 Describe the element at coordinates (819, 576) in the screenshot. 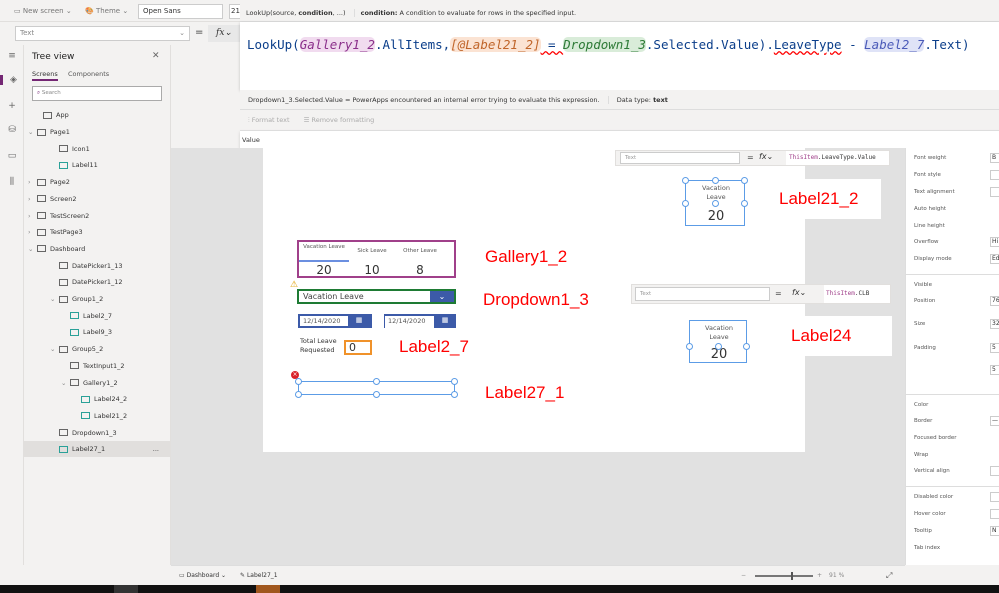

I see `zoom-in-button: +` at that location.